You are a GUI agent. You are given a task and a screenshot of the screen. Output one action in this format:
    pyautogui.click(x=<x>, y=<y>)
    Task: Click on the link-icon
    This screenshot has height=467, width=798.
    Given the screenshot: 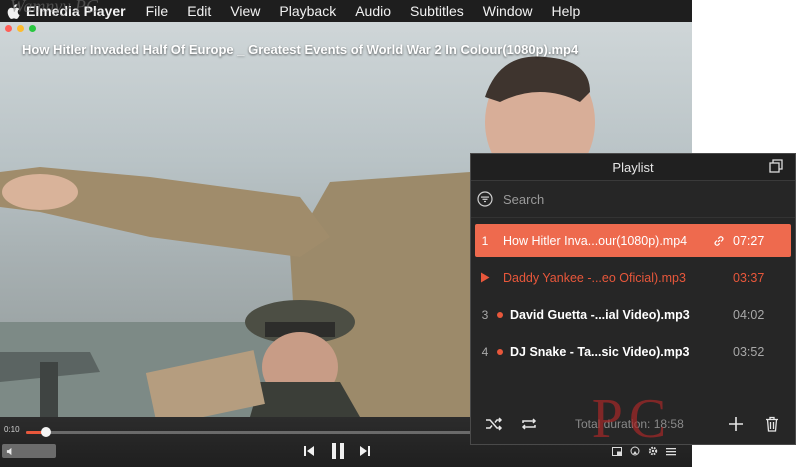 What is the action you would take?
    pyautogui.click(x=719, y=241)
    